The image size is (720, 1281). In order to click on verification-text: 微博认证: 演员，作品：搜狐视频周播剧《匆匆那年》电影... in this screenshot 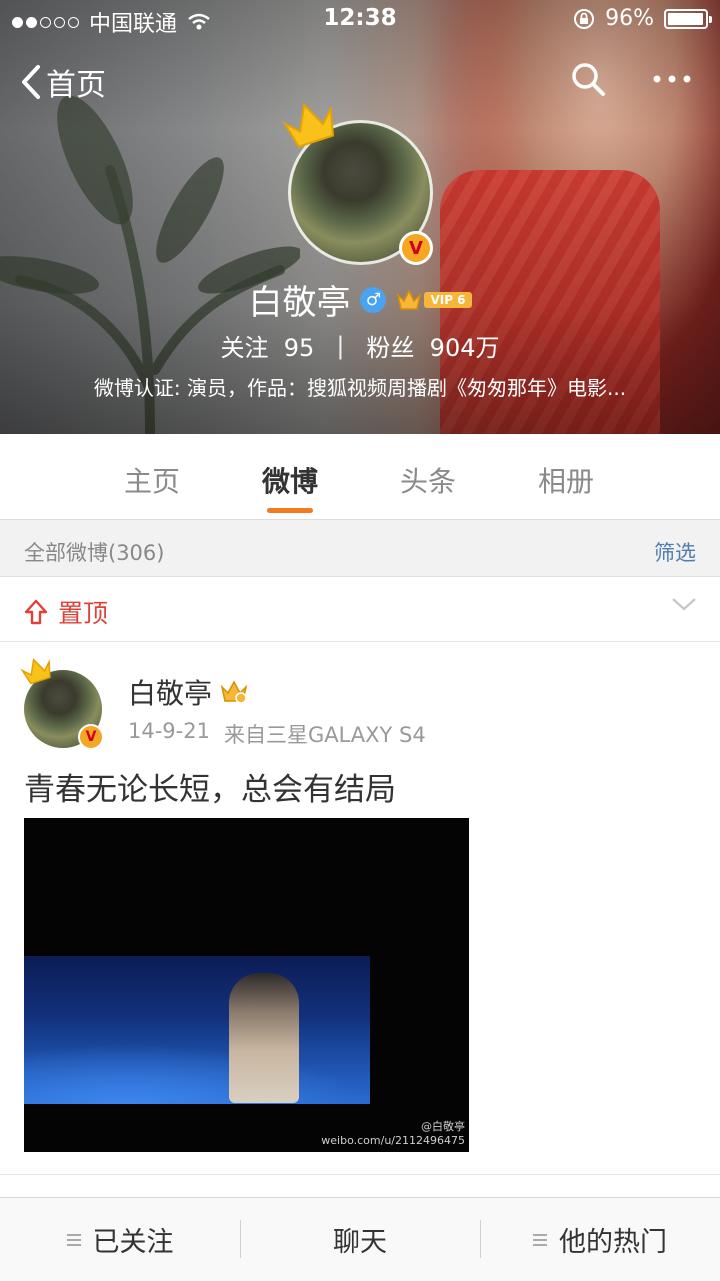, I will do `click(360, 386)`.